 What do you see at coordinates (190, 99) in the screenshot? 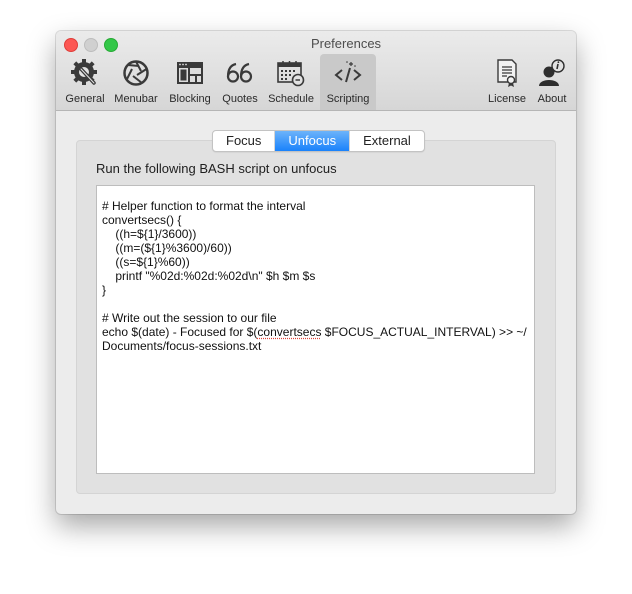
I see `toolbar-item-label: Blocking` at bounding box center [190, 99].